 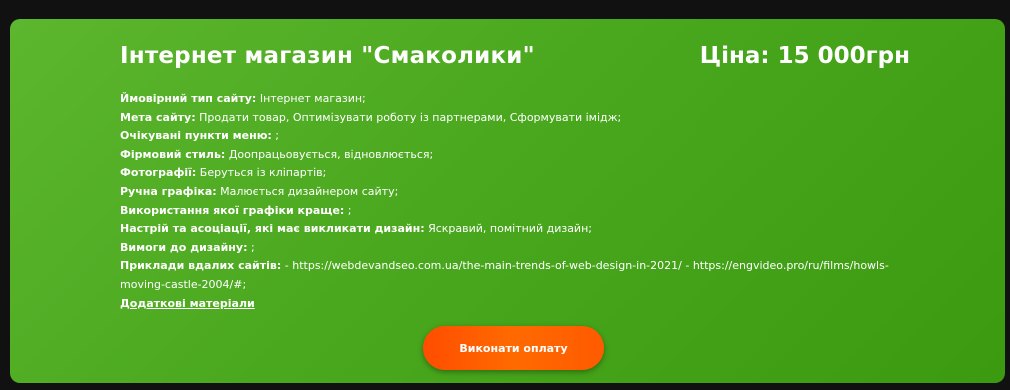 What do you see at coordinates (311, 98) in the screenshot?
I see `detail-value: Інтернет магазин;` at bounding box center [311, 98].